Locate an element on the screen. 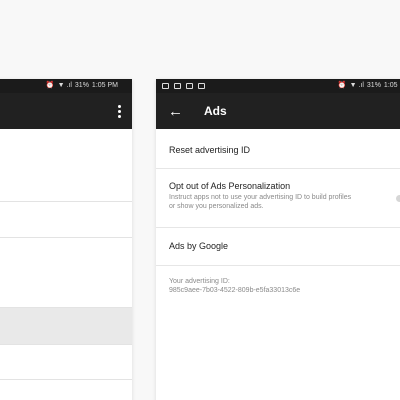 This screenshot has height=400, width=400. ads-by-google-item: Ads by Google is located at coordinates (278, 247).